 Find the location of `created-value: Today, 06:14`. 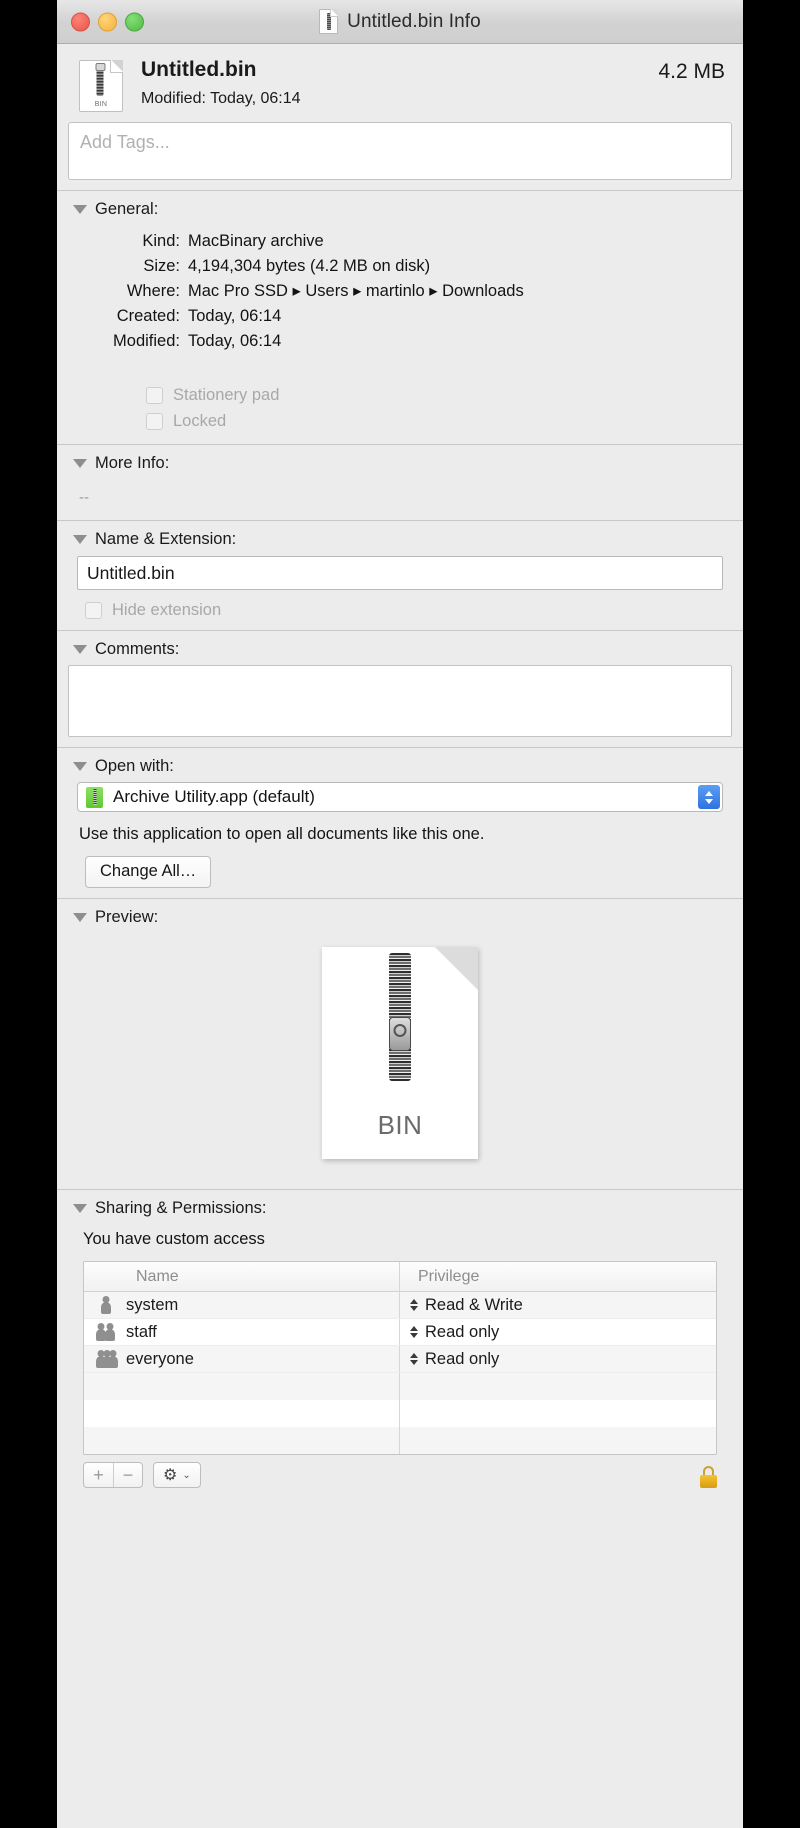

created-value: Today, 06:14 is located at coordinates (235, 316).